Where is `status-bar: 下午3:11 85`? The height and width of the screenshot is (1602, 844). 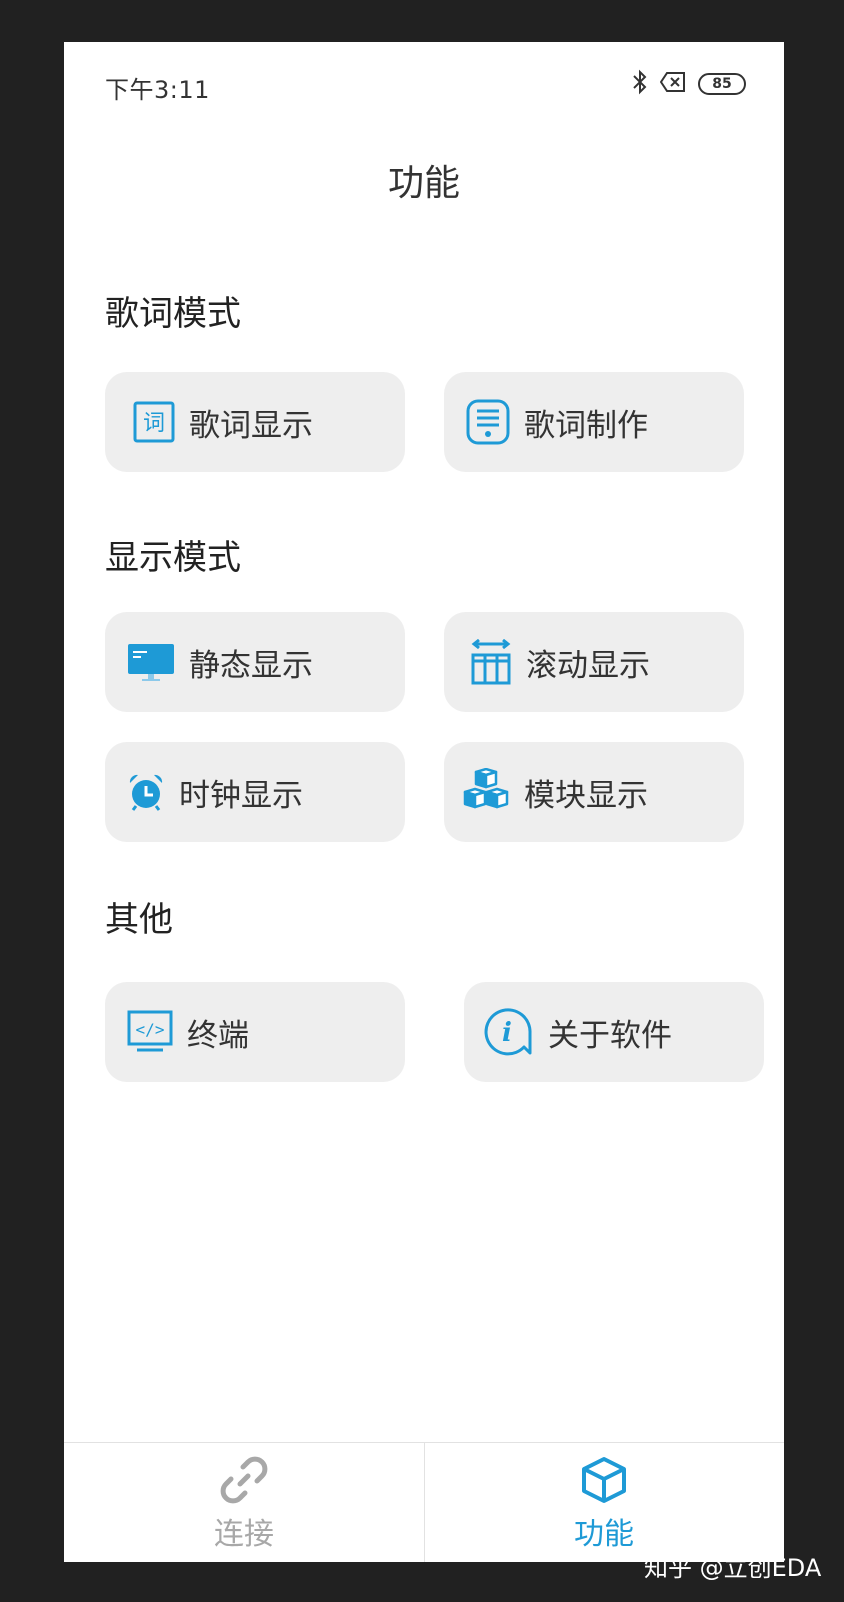 status-bar: 下午3:11 85 is located at coordinates (424, 85).